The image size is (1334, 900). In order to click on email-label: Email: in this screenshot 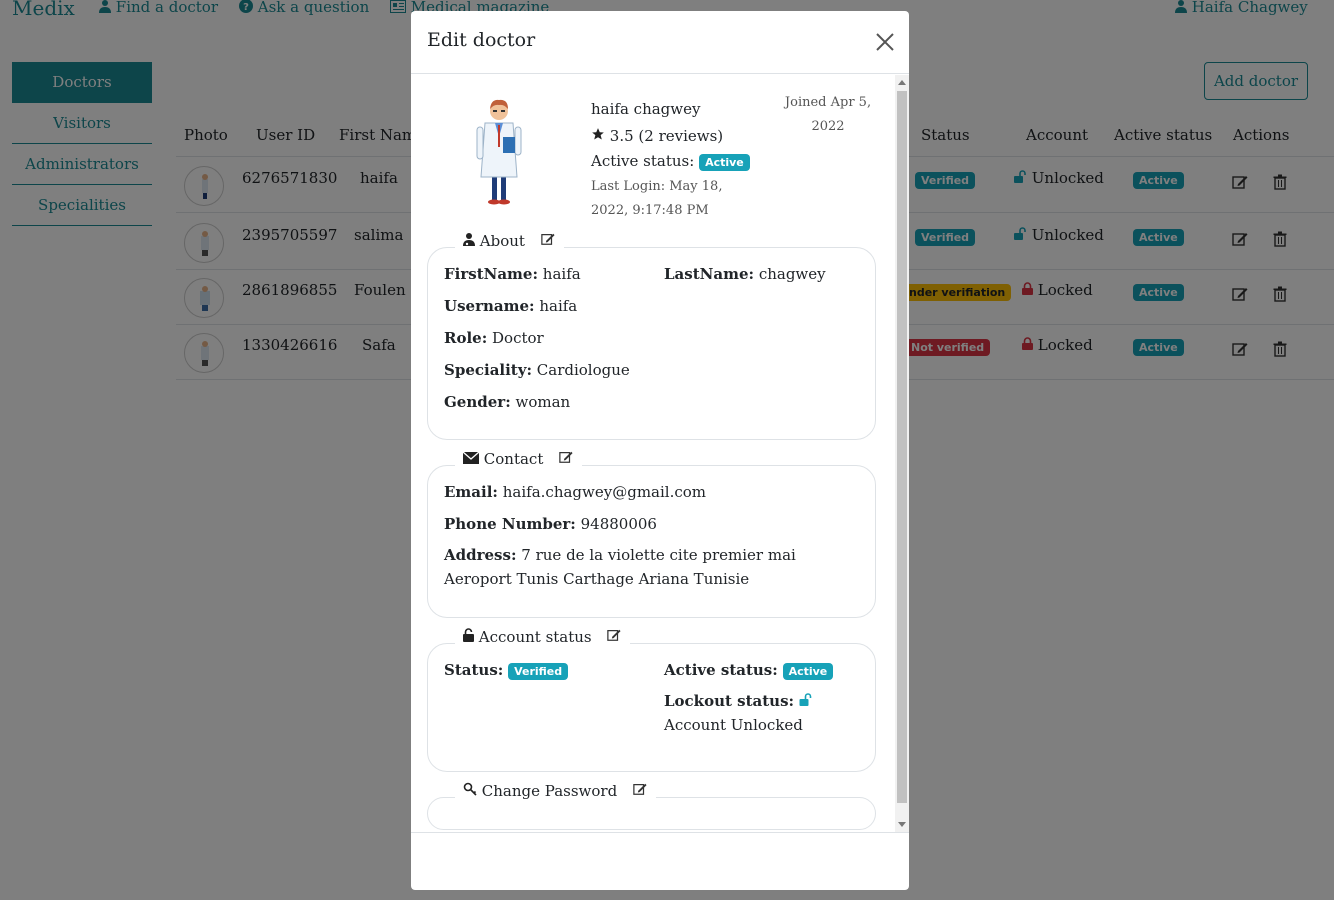, I will do `click(471, 492)`.